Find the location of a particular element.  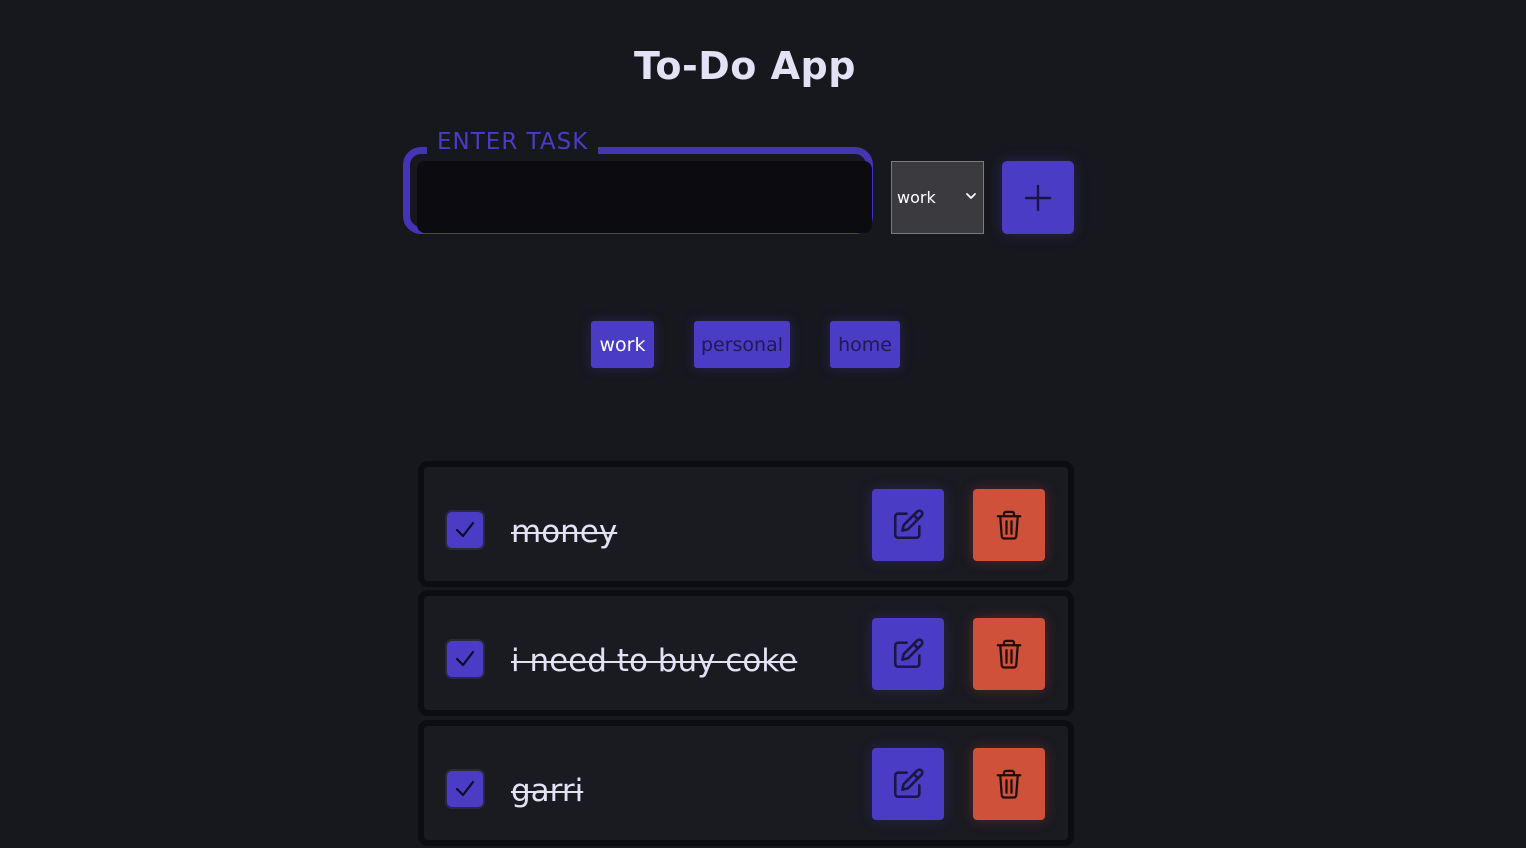

filter-personal-button: personal is located at coordinates (742, 344).